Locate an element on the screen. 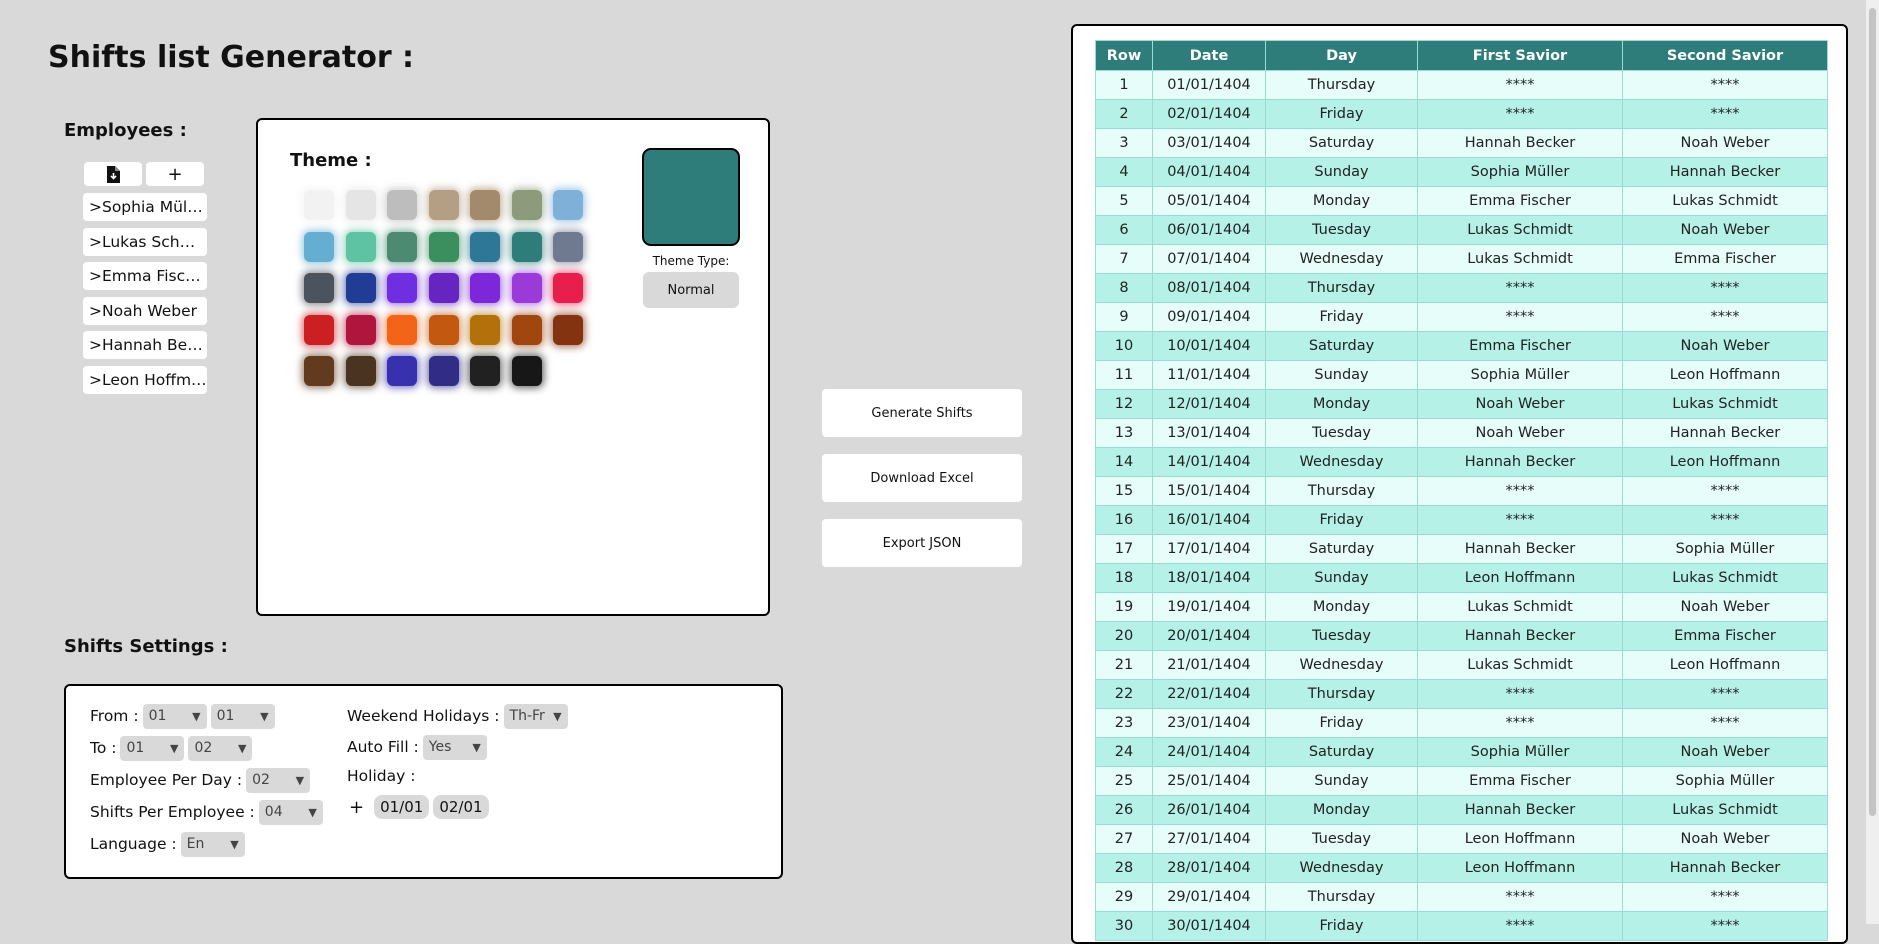  weekend-row: Weekend Holidays : Th-Fr ▼ is located at coordinates (457, 716).